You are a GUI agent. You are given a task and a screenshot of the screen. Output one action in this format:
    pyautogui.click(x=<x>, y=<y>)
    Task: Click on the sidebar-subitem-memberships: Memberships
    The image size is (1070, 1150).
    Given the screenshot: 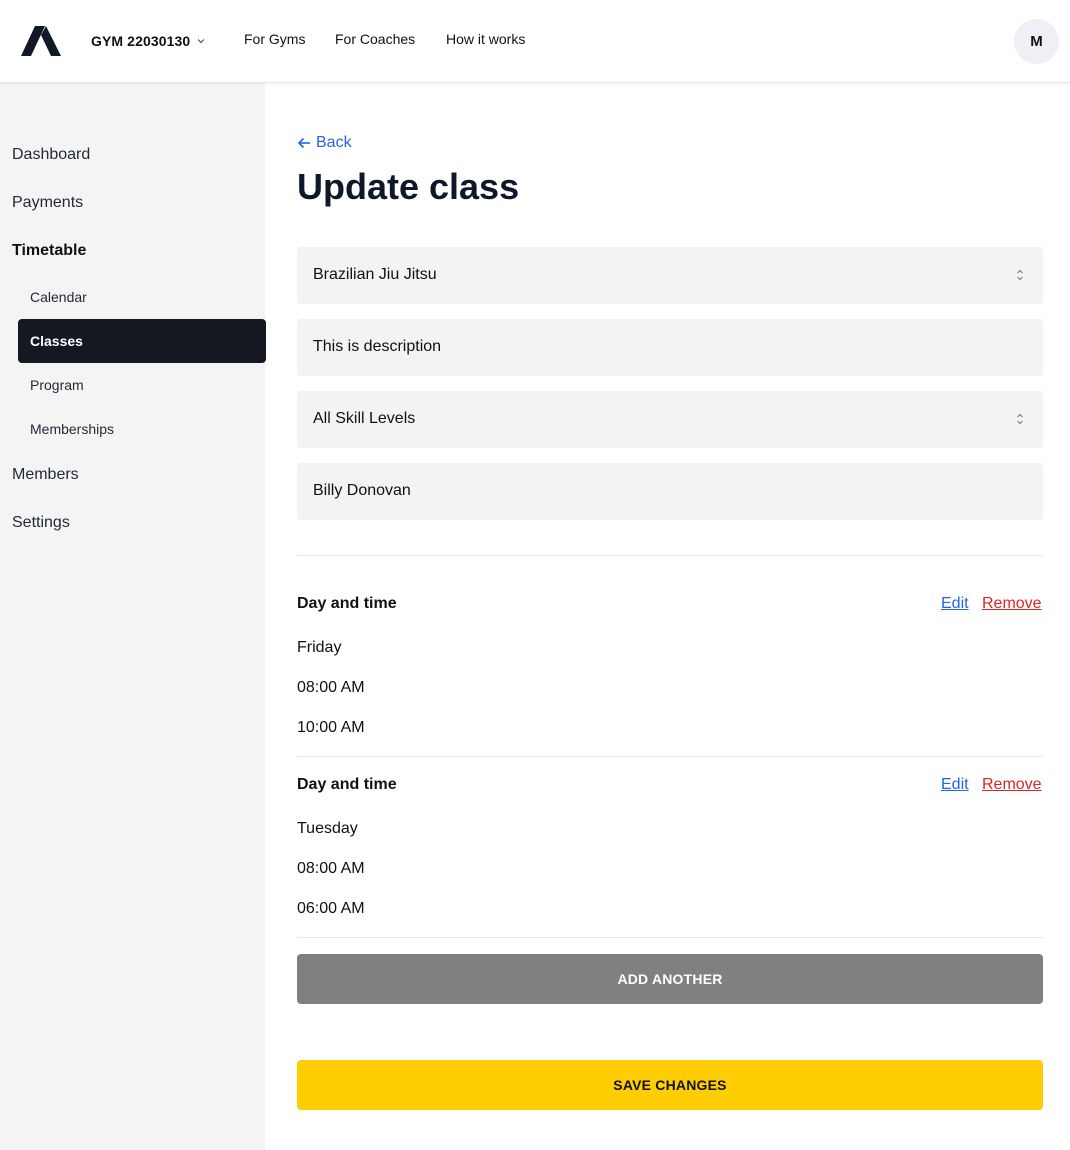 What is the action you would take?
    pyautogui.click(x=72, y=429)
    